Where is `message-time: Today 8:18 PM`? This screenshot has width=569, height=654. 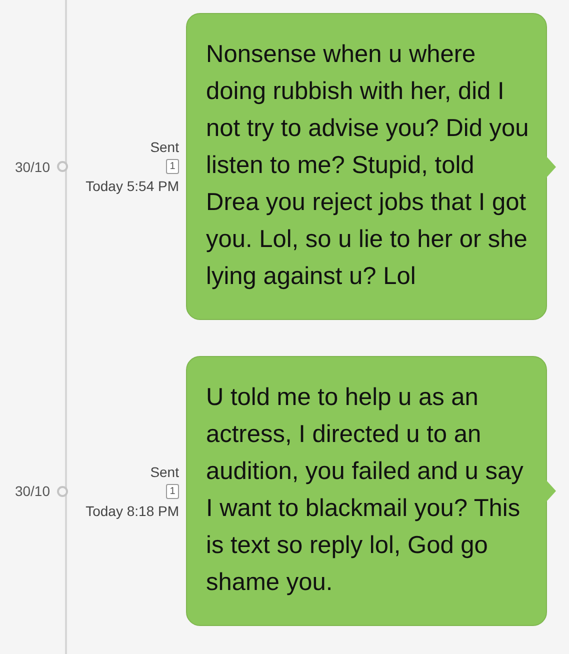
message-time: Today 8:18 PM is located at coordinates (132, 510).